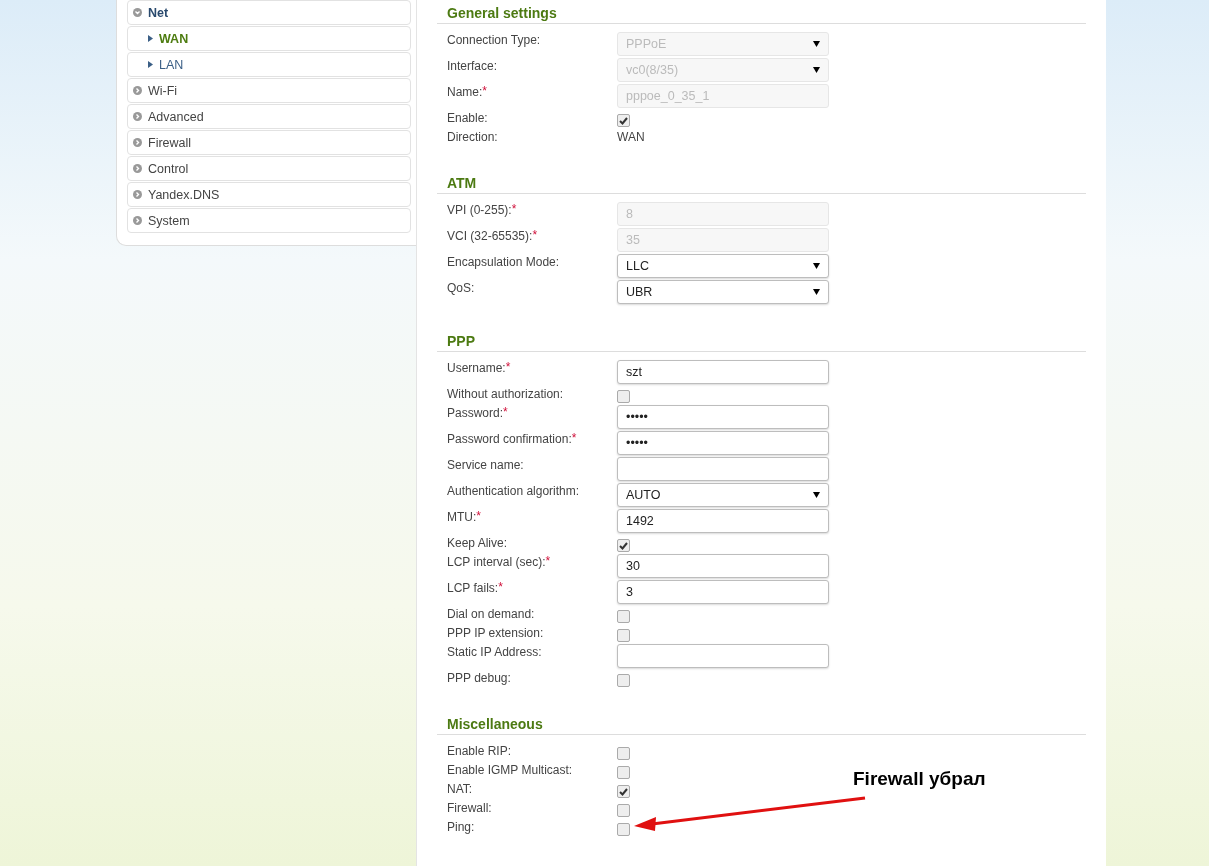 This screenshot has height=866, width=1209. What do you see at coordinates (490, 236) in the screenshot?
I see `field-label: VCI (32-65535):` at bounding box center [490, 236].